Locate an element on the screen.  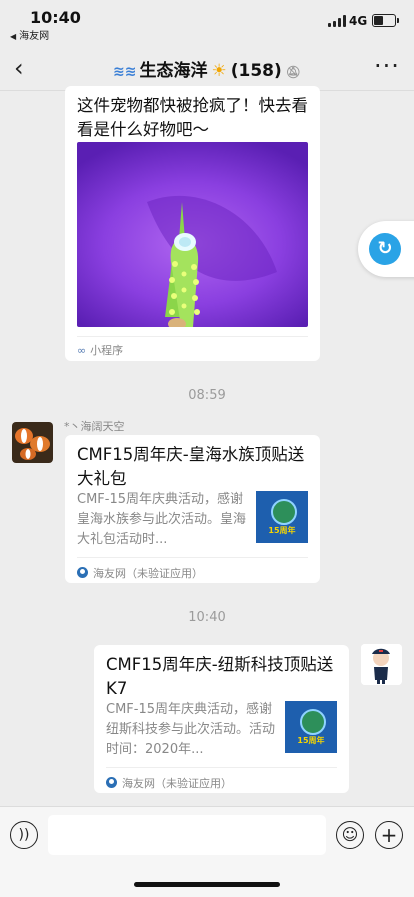
chat-title: ≋≋ 生态海洋 ☀ (158) 🔕︎ is located at coordinates (207, 68).